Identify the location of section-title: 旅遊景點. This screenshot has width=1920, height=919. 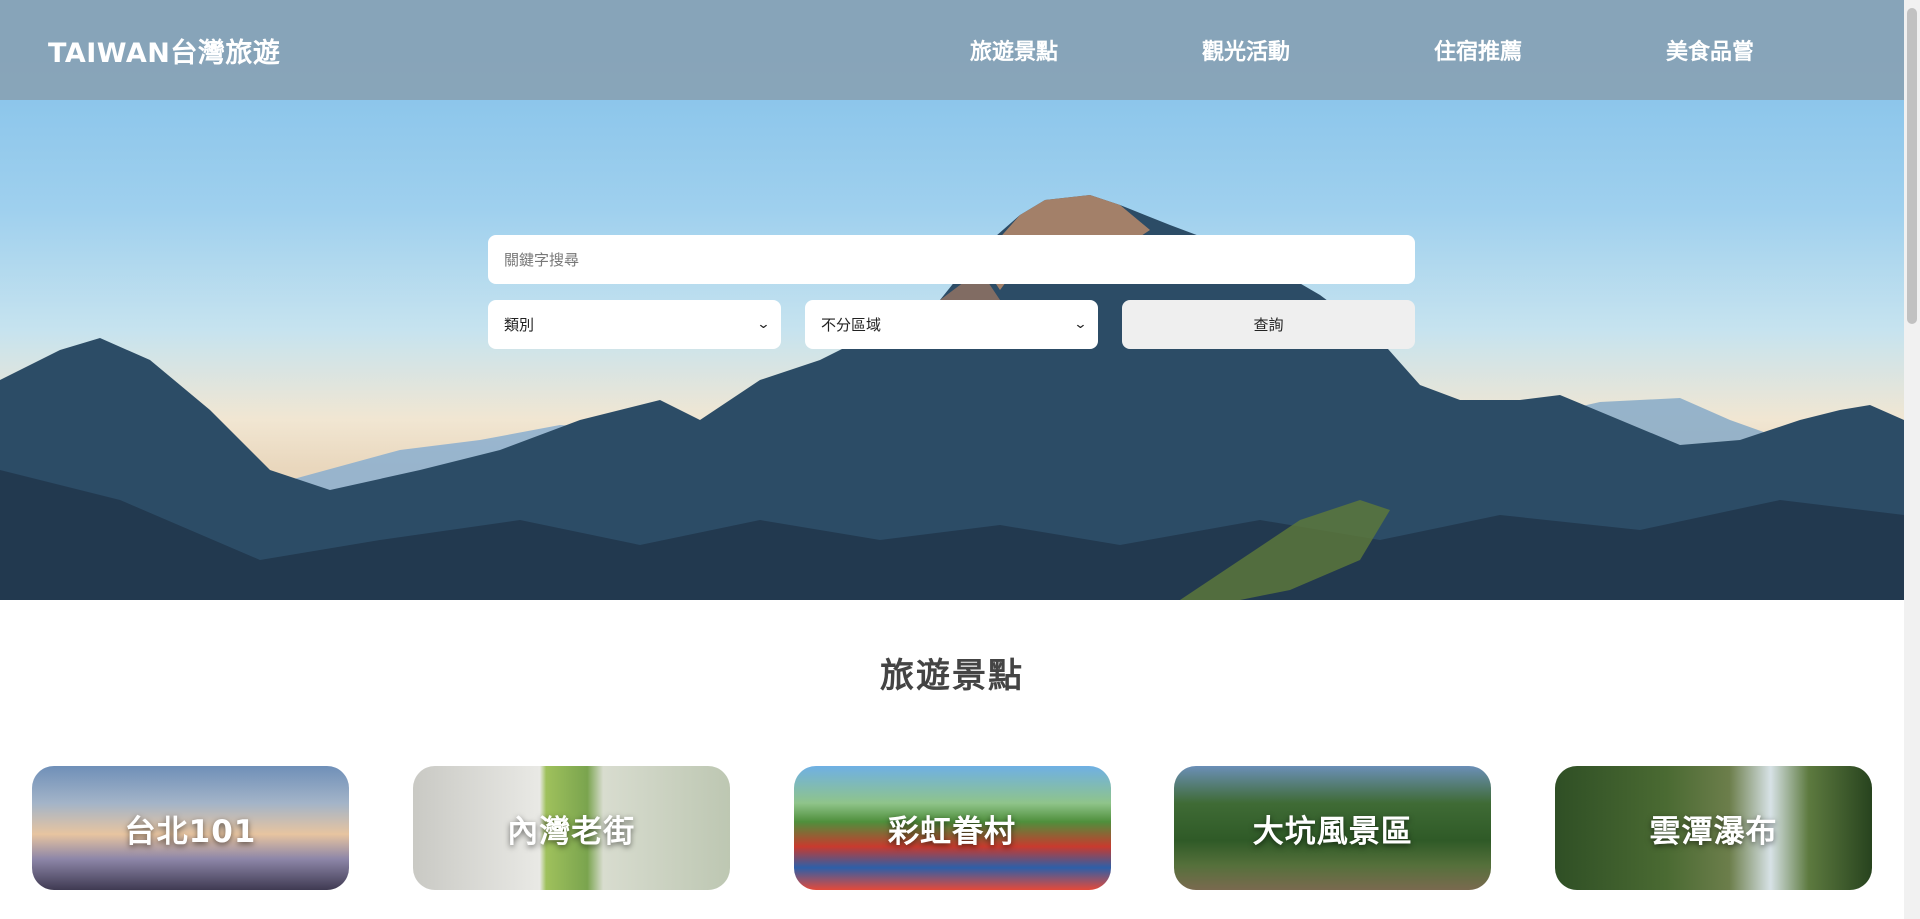
(952, 676).